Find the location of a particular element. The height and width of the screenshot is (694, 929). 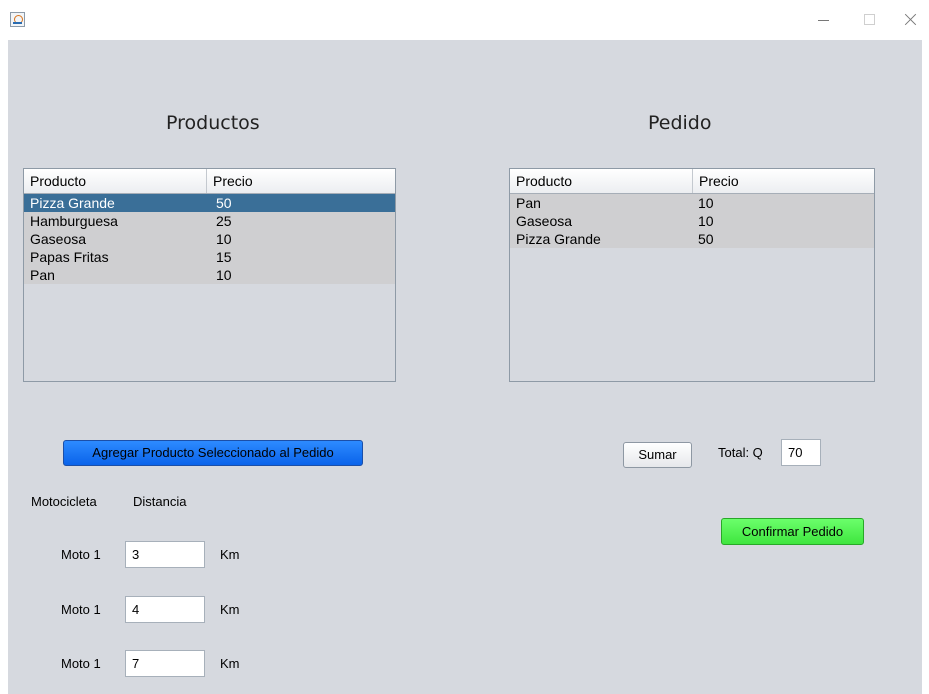

cell-precio: 25 is located at coordinates (224, 221).